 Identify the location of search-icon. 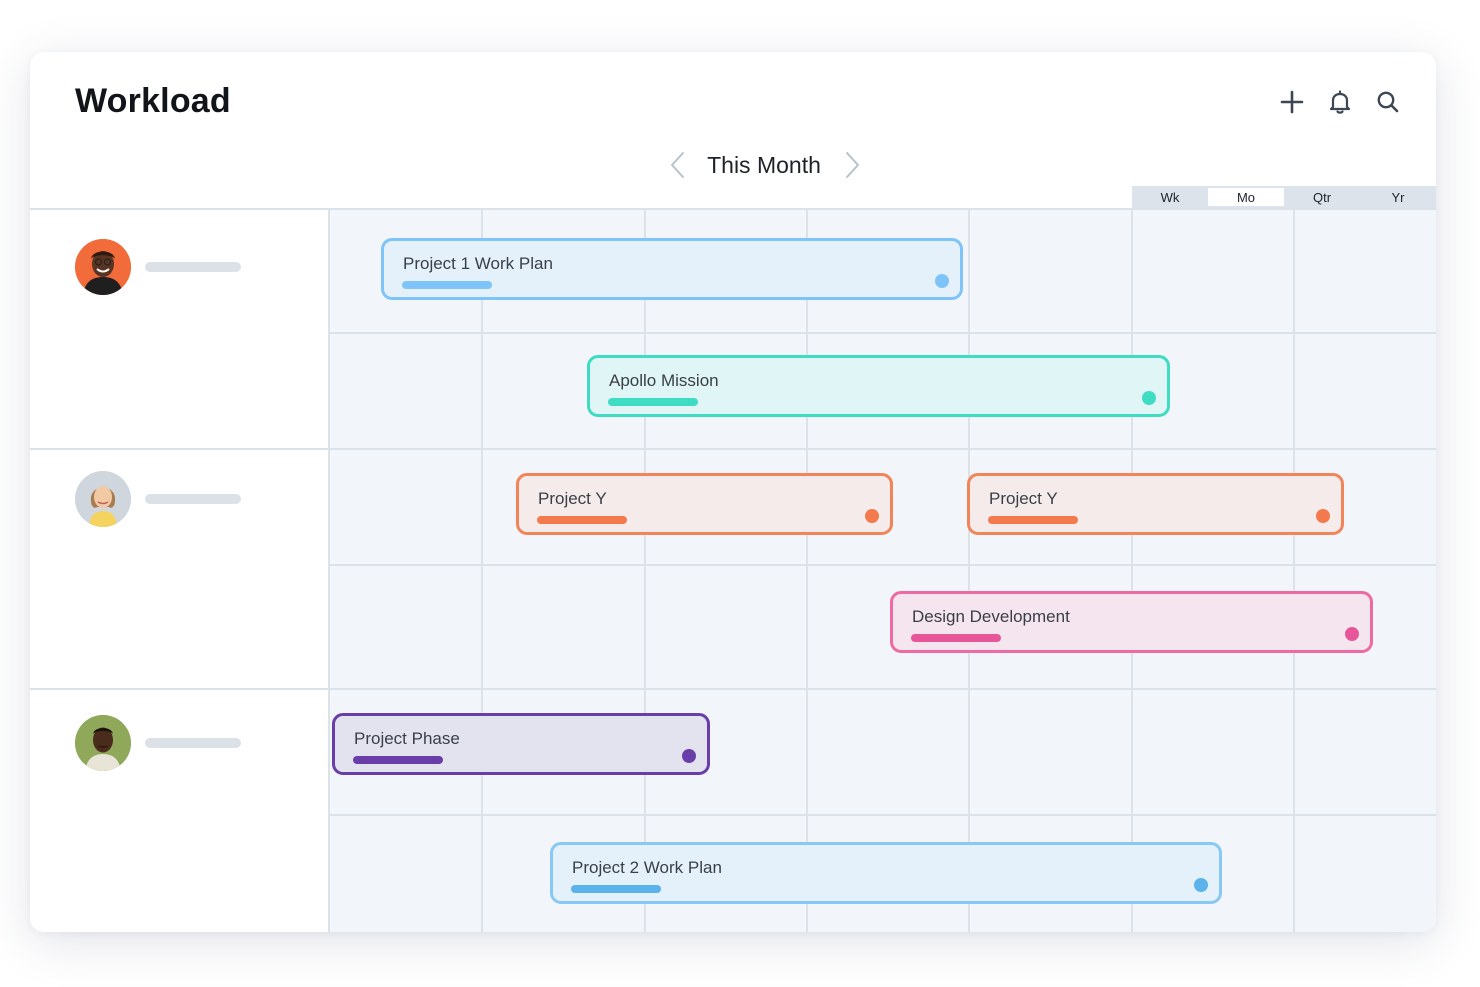
(1388, 102).